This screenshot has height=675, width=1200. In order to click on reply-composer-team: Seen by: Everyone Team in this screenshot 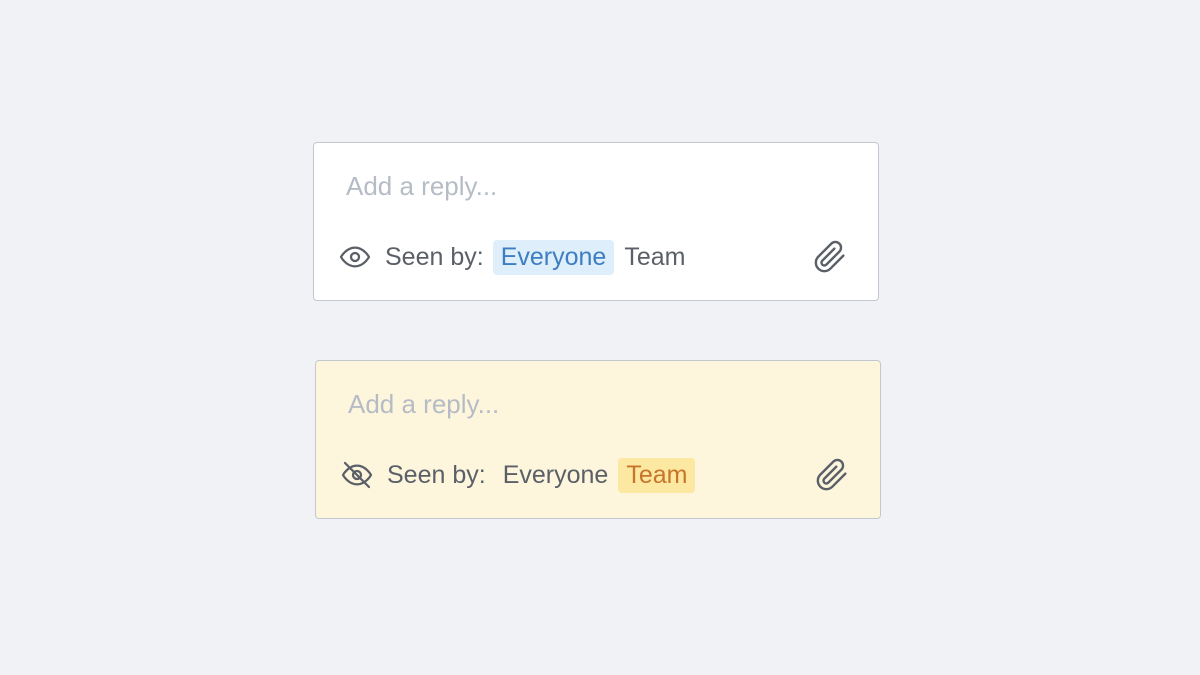, I will do `click(598, 439)`.